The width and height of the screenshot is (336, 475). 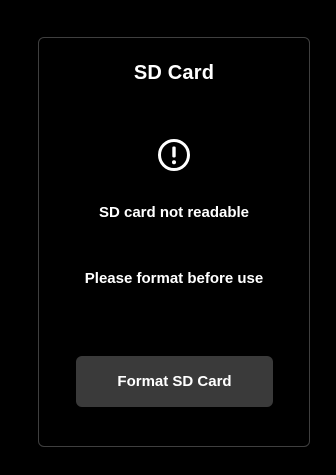 I want to click on error-message: SD card not readable, so click(x=174, y=212).